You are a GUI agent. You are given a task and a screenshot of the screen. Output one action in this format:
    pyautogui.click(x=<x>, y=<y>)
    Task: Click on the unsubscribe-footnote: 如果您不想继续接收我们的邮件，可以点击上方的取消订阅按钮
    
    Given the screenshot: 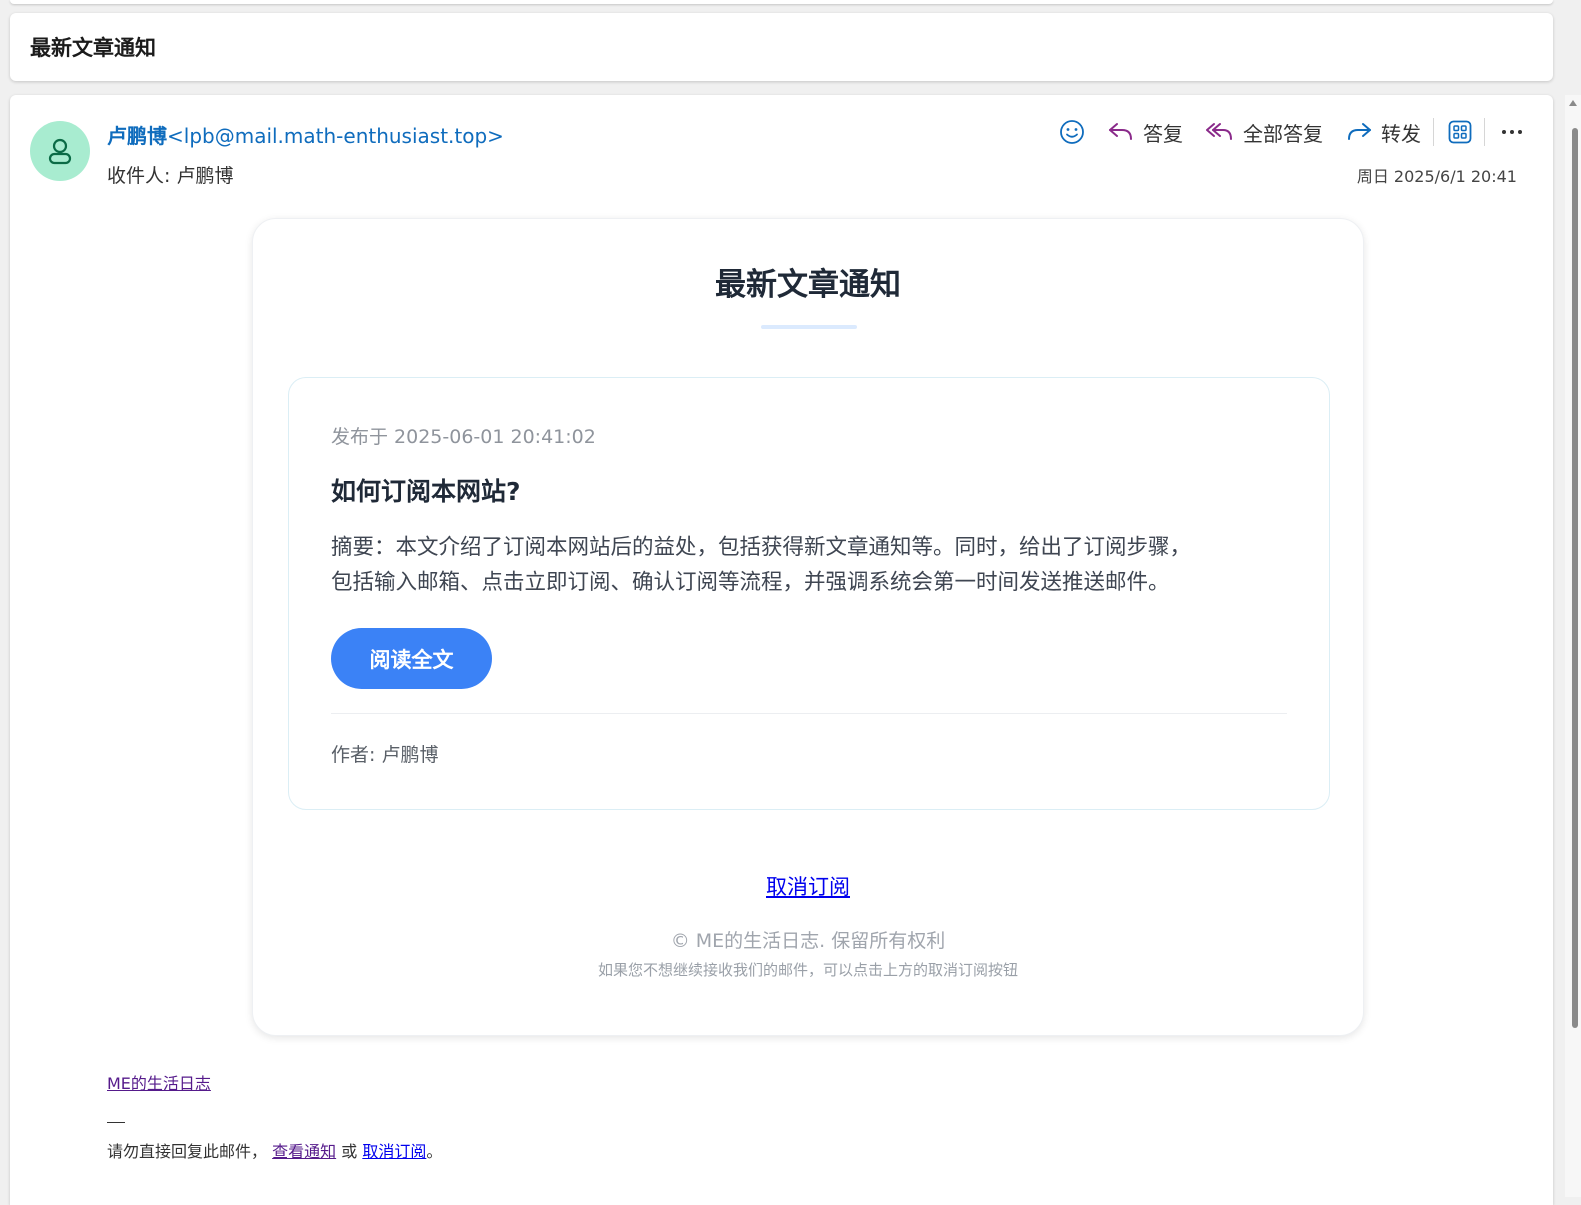 What is the action you would take?
    pyautogui.click(x=807, y=970)
    